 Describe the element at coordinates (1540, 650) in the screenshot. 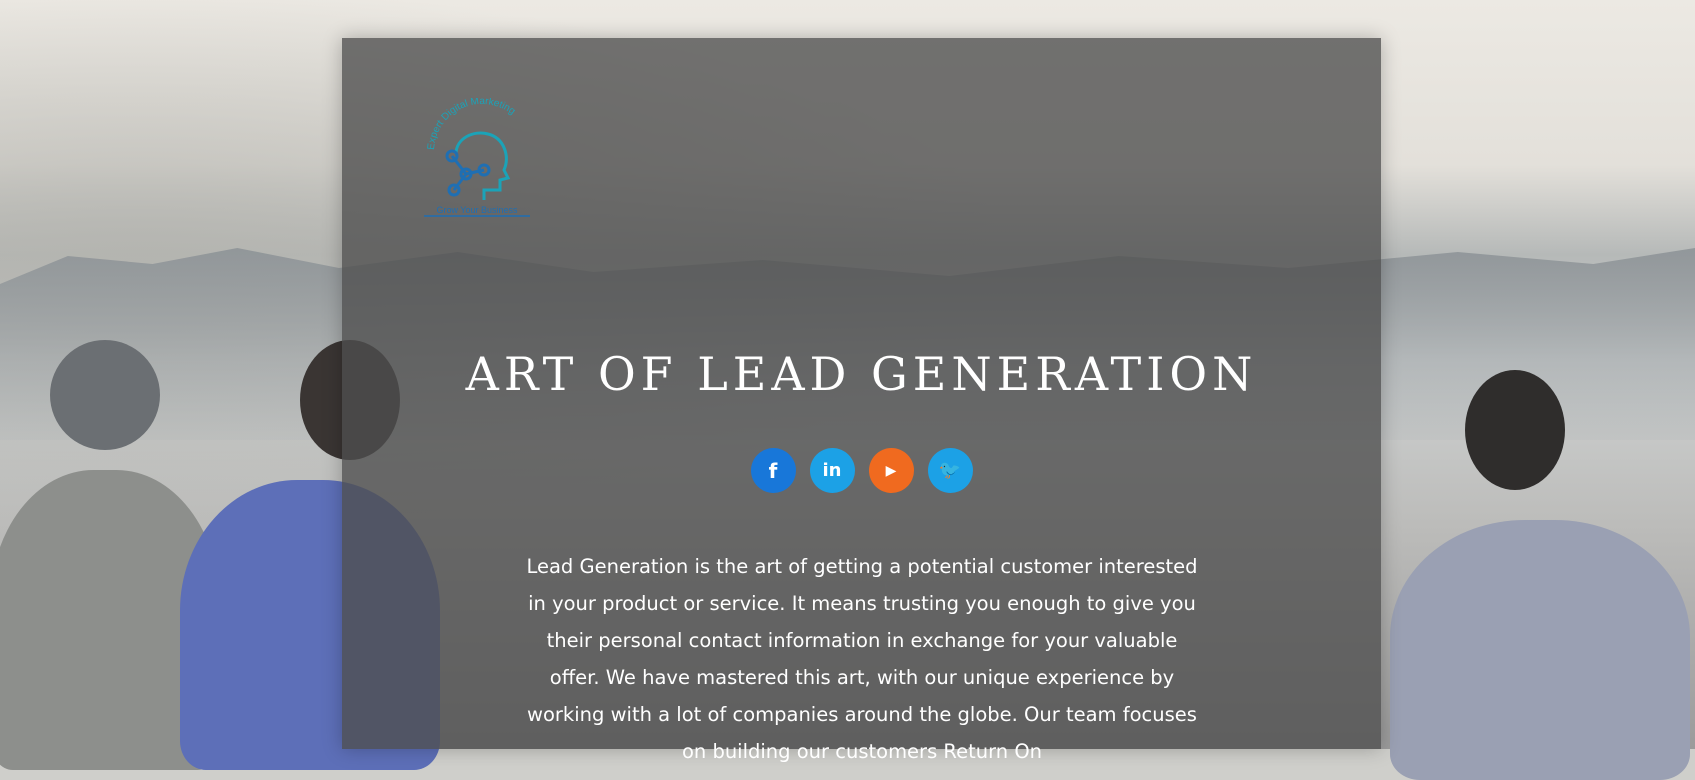

I see `background-person` at that location.